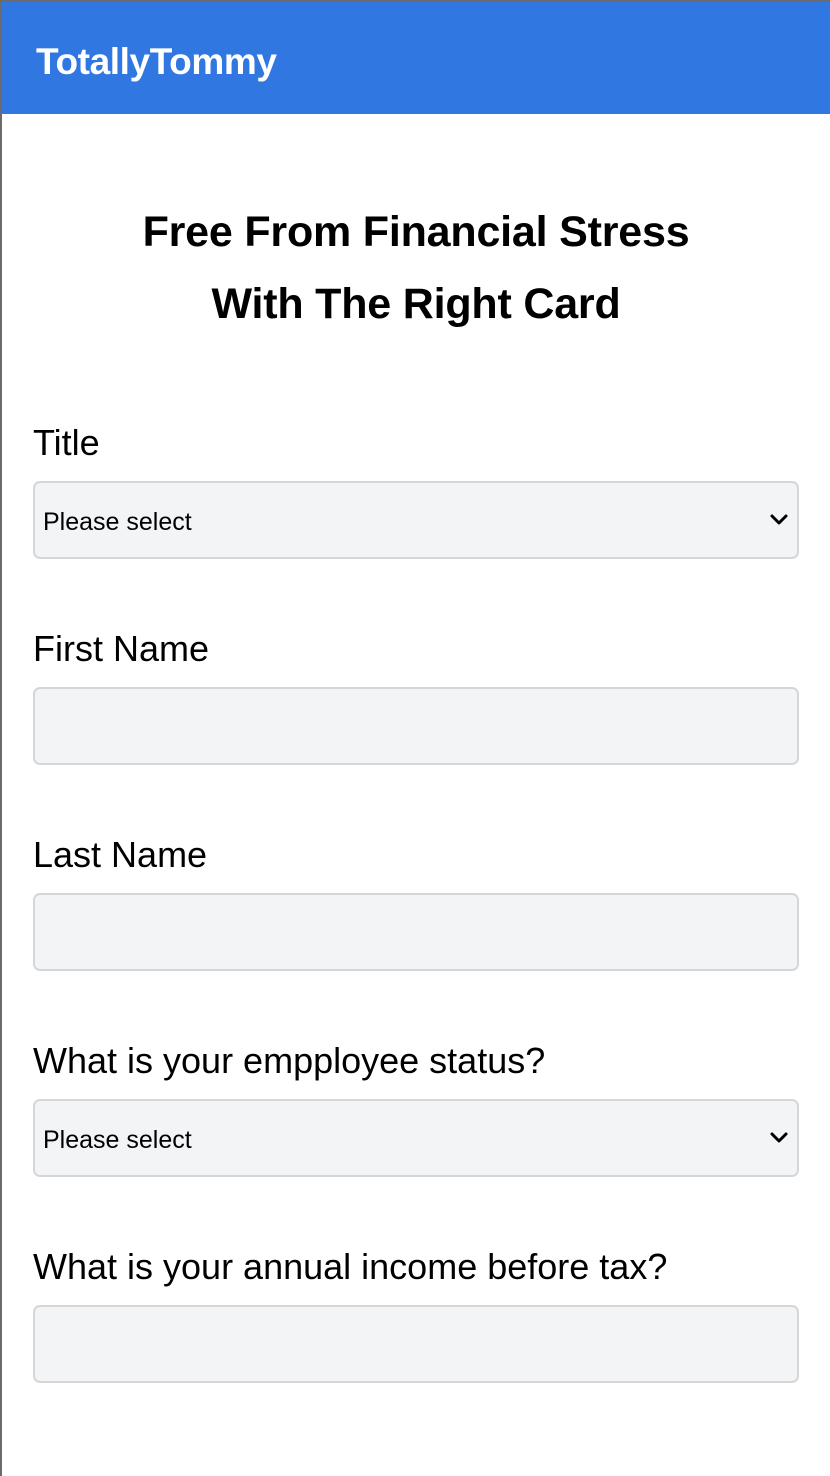  What do you see at coordinates (350, 1266) in the screenshot?
I see `annual-income-label: What is your annual income before tax?` at bounding box center [350, 1266].